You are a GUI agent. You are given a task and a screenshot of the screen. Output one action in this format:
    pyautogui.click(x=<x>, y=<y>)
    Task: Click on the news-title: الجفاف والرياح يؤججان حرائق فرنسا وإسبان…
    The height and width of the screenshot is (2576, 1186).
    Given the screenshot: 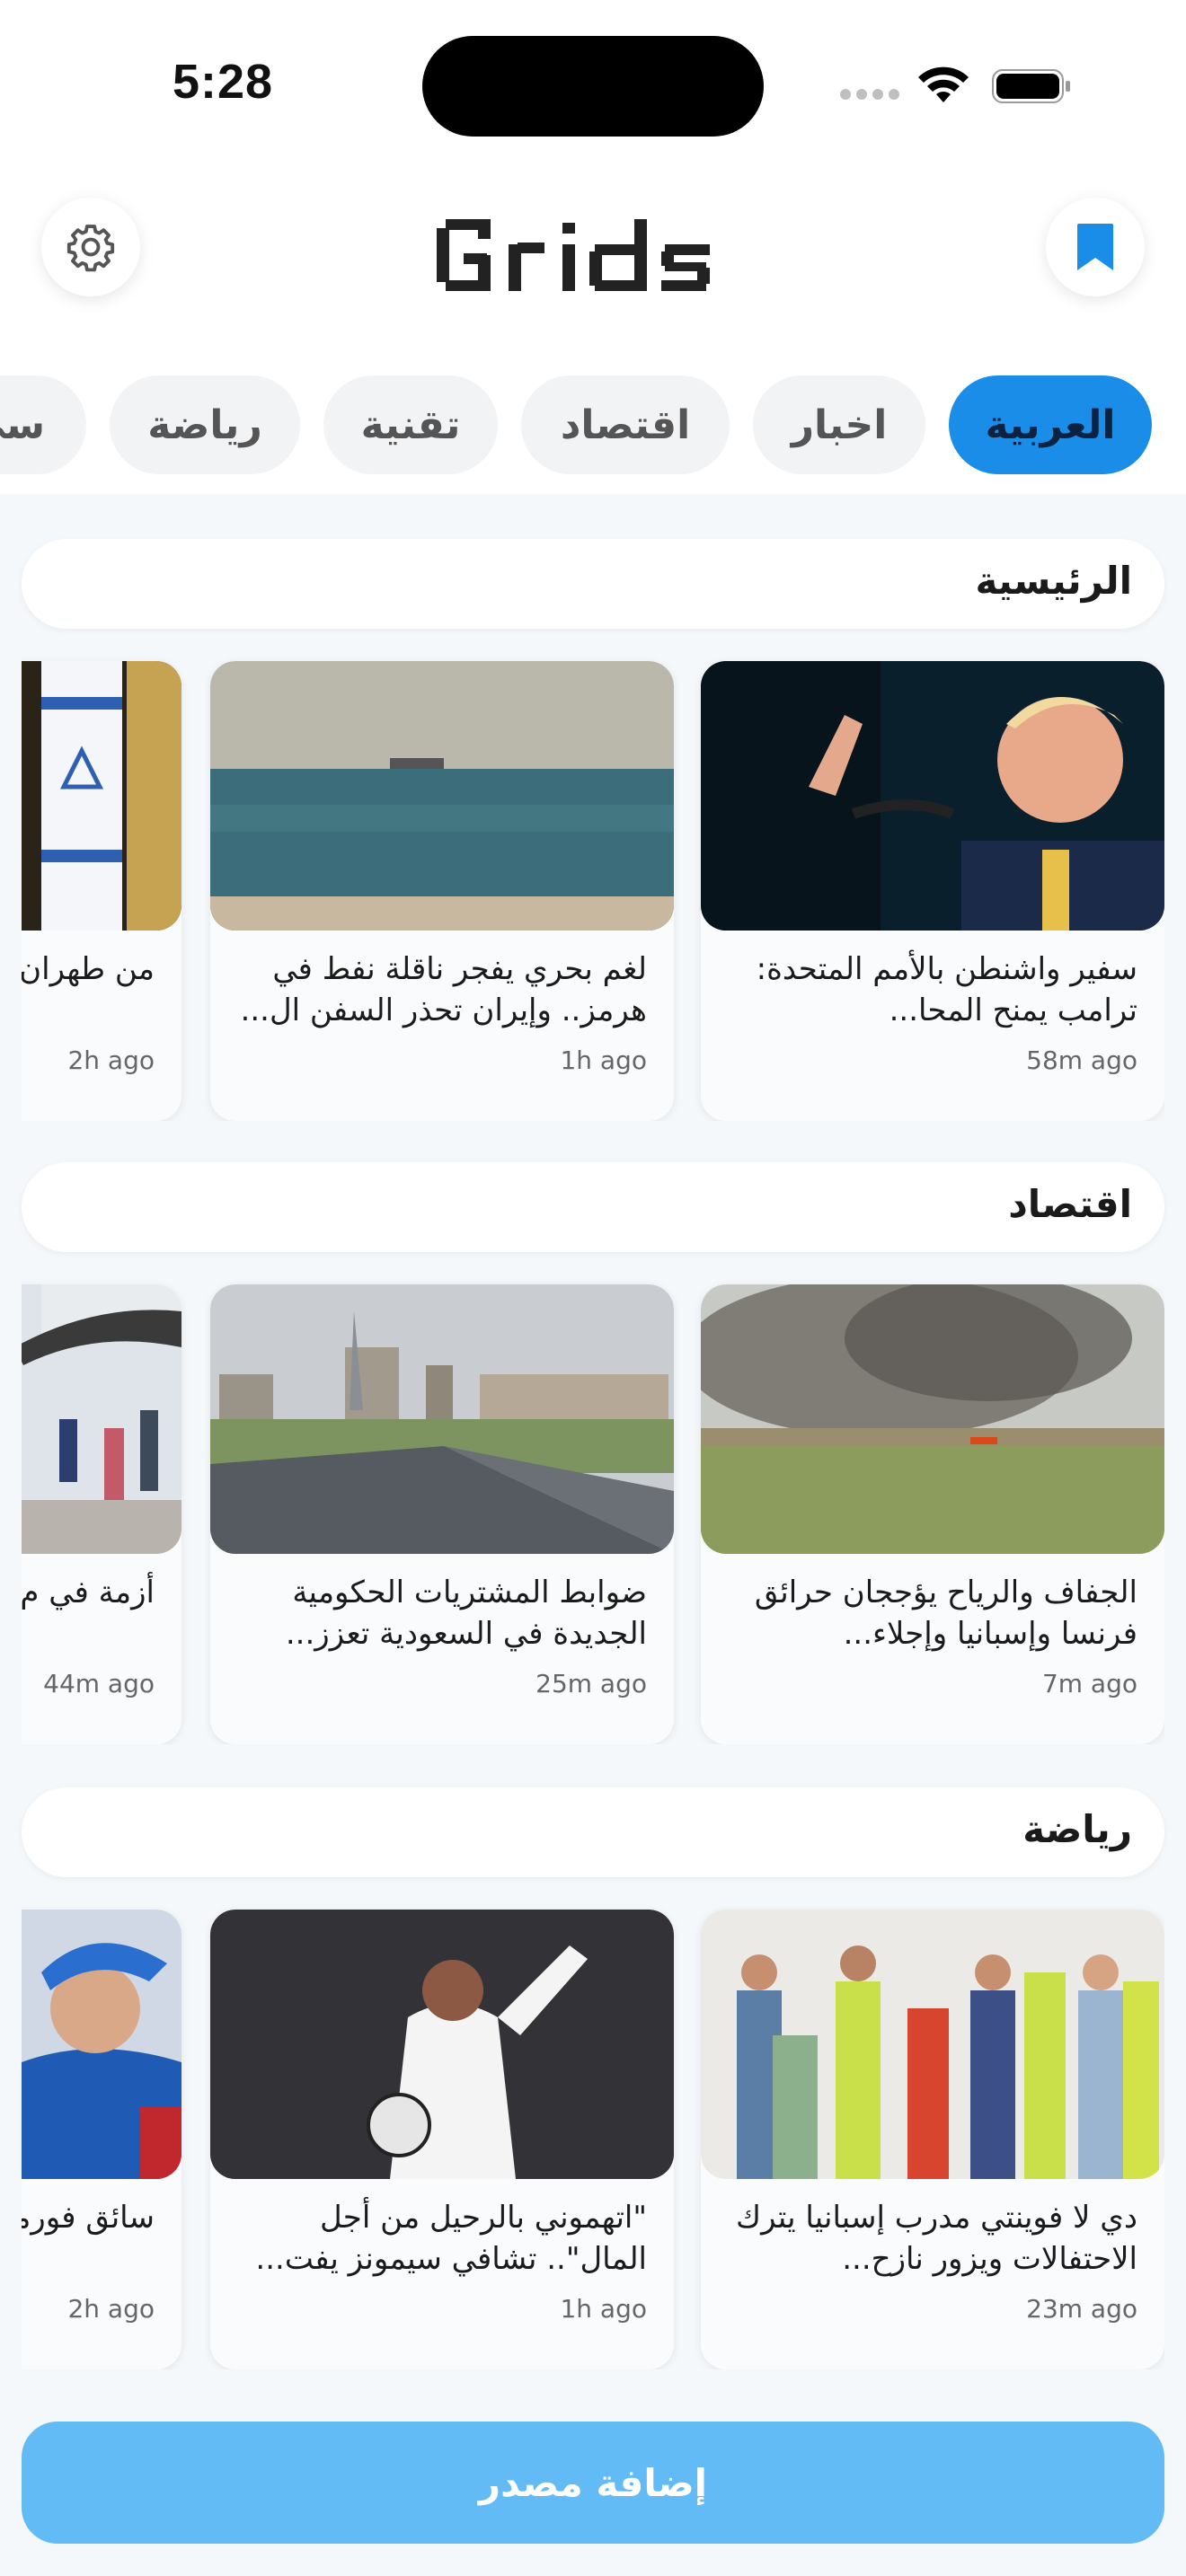 What is the action you would take?
    pyautogui.click(x=945, y=1613)
    